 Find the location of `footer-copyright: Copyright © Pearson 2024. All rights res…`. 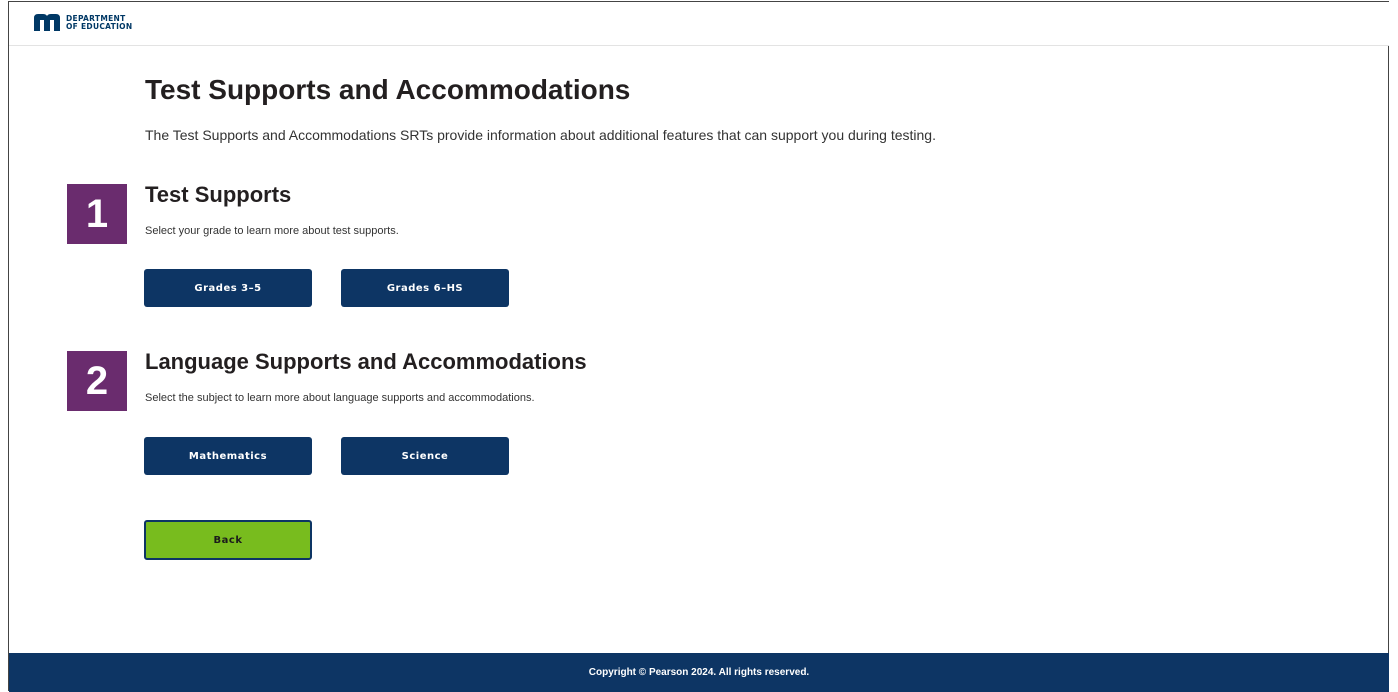

footer-copyright: Copyright © Pearson 2024. All rights res… is located at coordinates (699, 672).